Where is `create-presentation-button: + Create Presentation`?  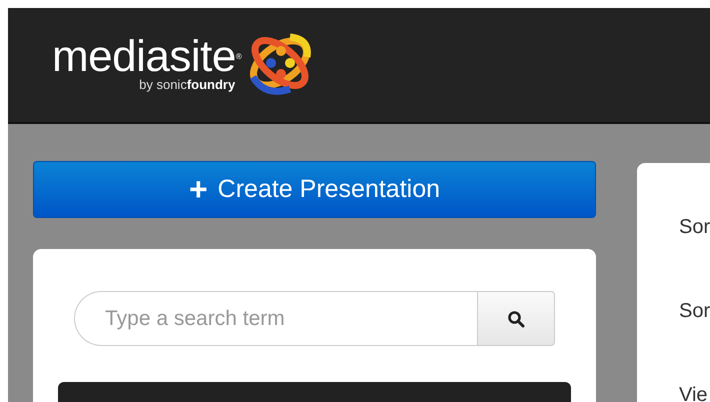
create-presentation-button: + Create Presentation is located at coordinates (314, 189).